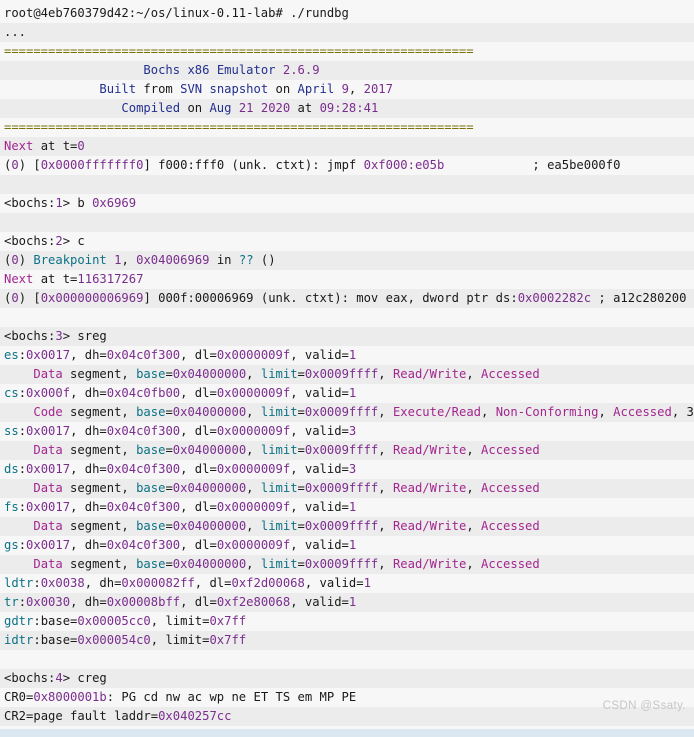 The height and width of the screenshot is (737, 694). I want to click on token: =page fault laddr=, so click(92, 716).